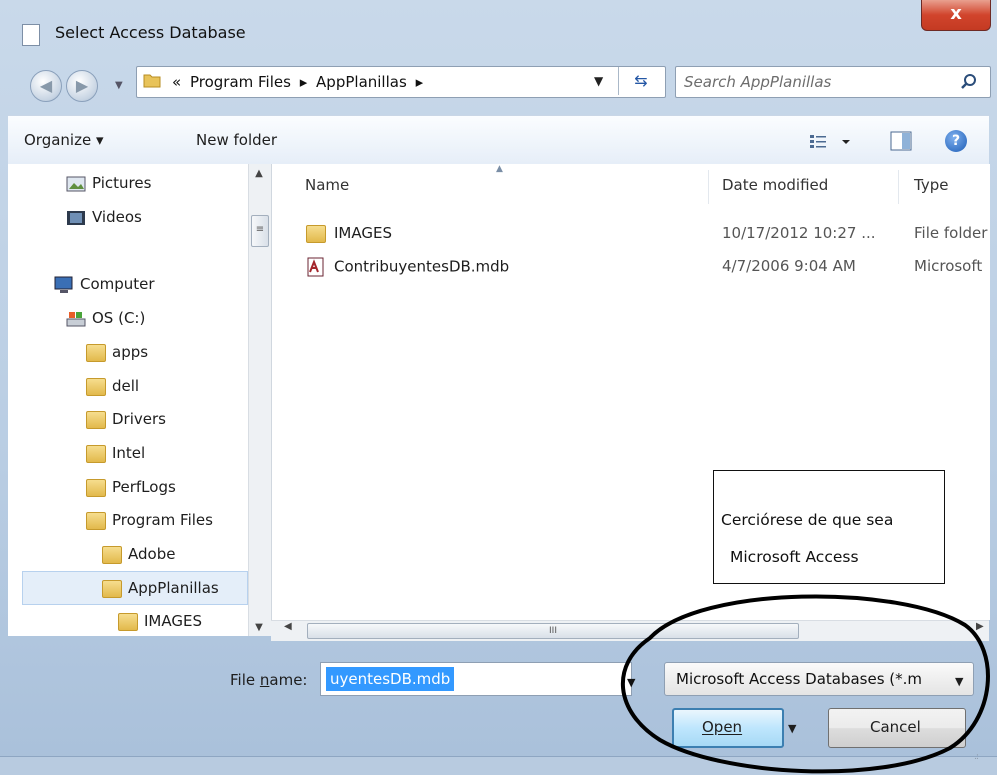 This screenshot has width=997, height=775. Describe the element at coordinates (103, 284) in the screenshot. I see `nav-item-computer: Computer` at that location.